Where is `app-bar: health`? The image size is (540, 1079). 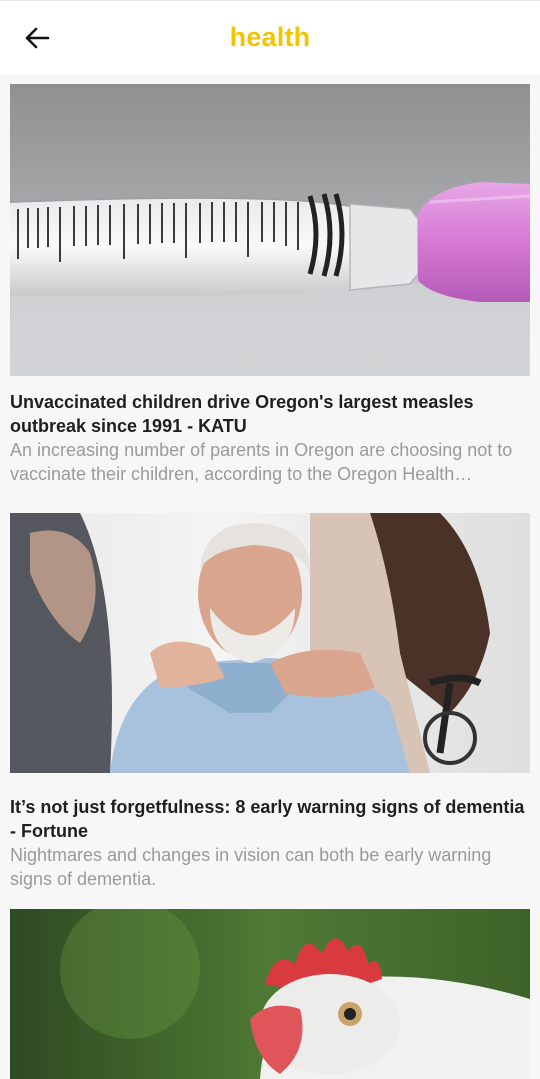
app-bar: health is located at coordinates (270, 37).